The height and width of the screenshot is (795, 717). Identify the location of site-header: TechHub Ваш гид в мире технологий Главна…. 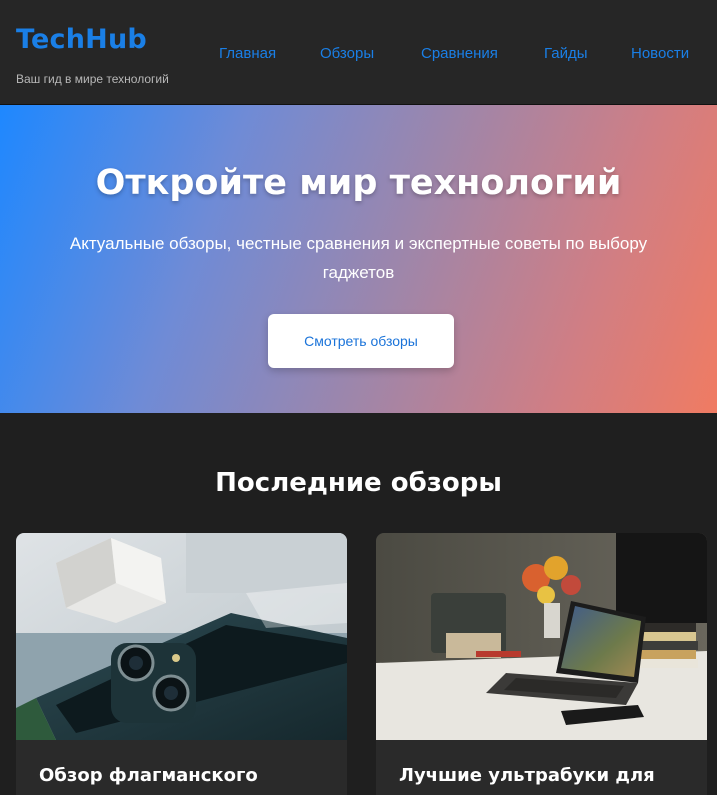
(358, 52).